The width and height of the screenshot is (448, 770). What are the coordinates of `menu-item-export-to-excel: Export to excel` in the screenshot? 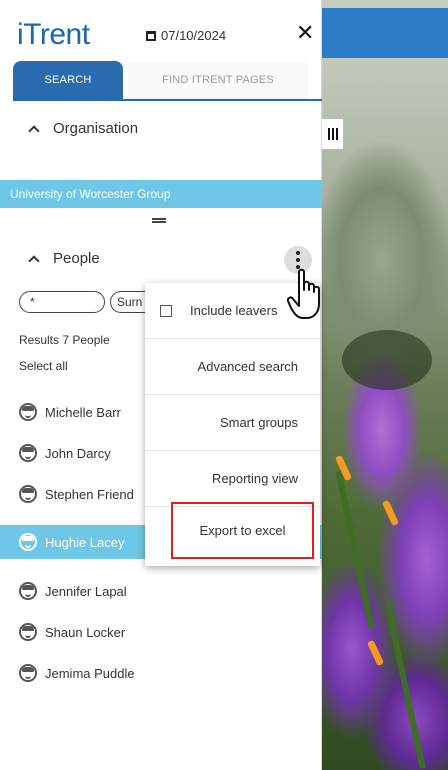 It's located at (242, 530).